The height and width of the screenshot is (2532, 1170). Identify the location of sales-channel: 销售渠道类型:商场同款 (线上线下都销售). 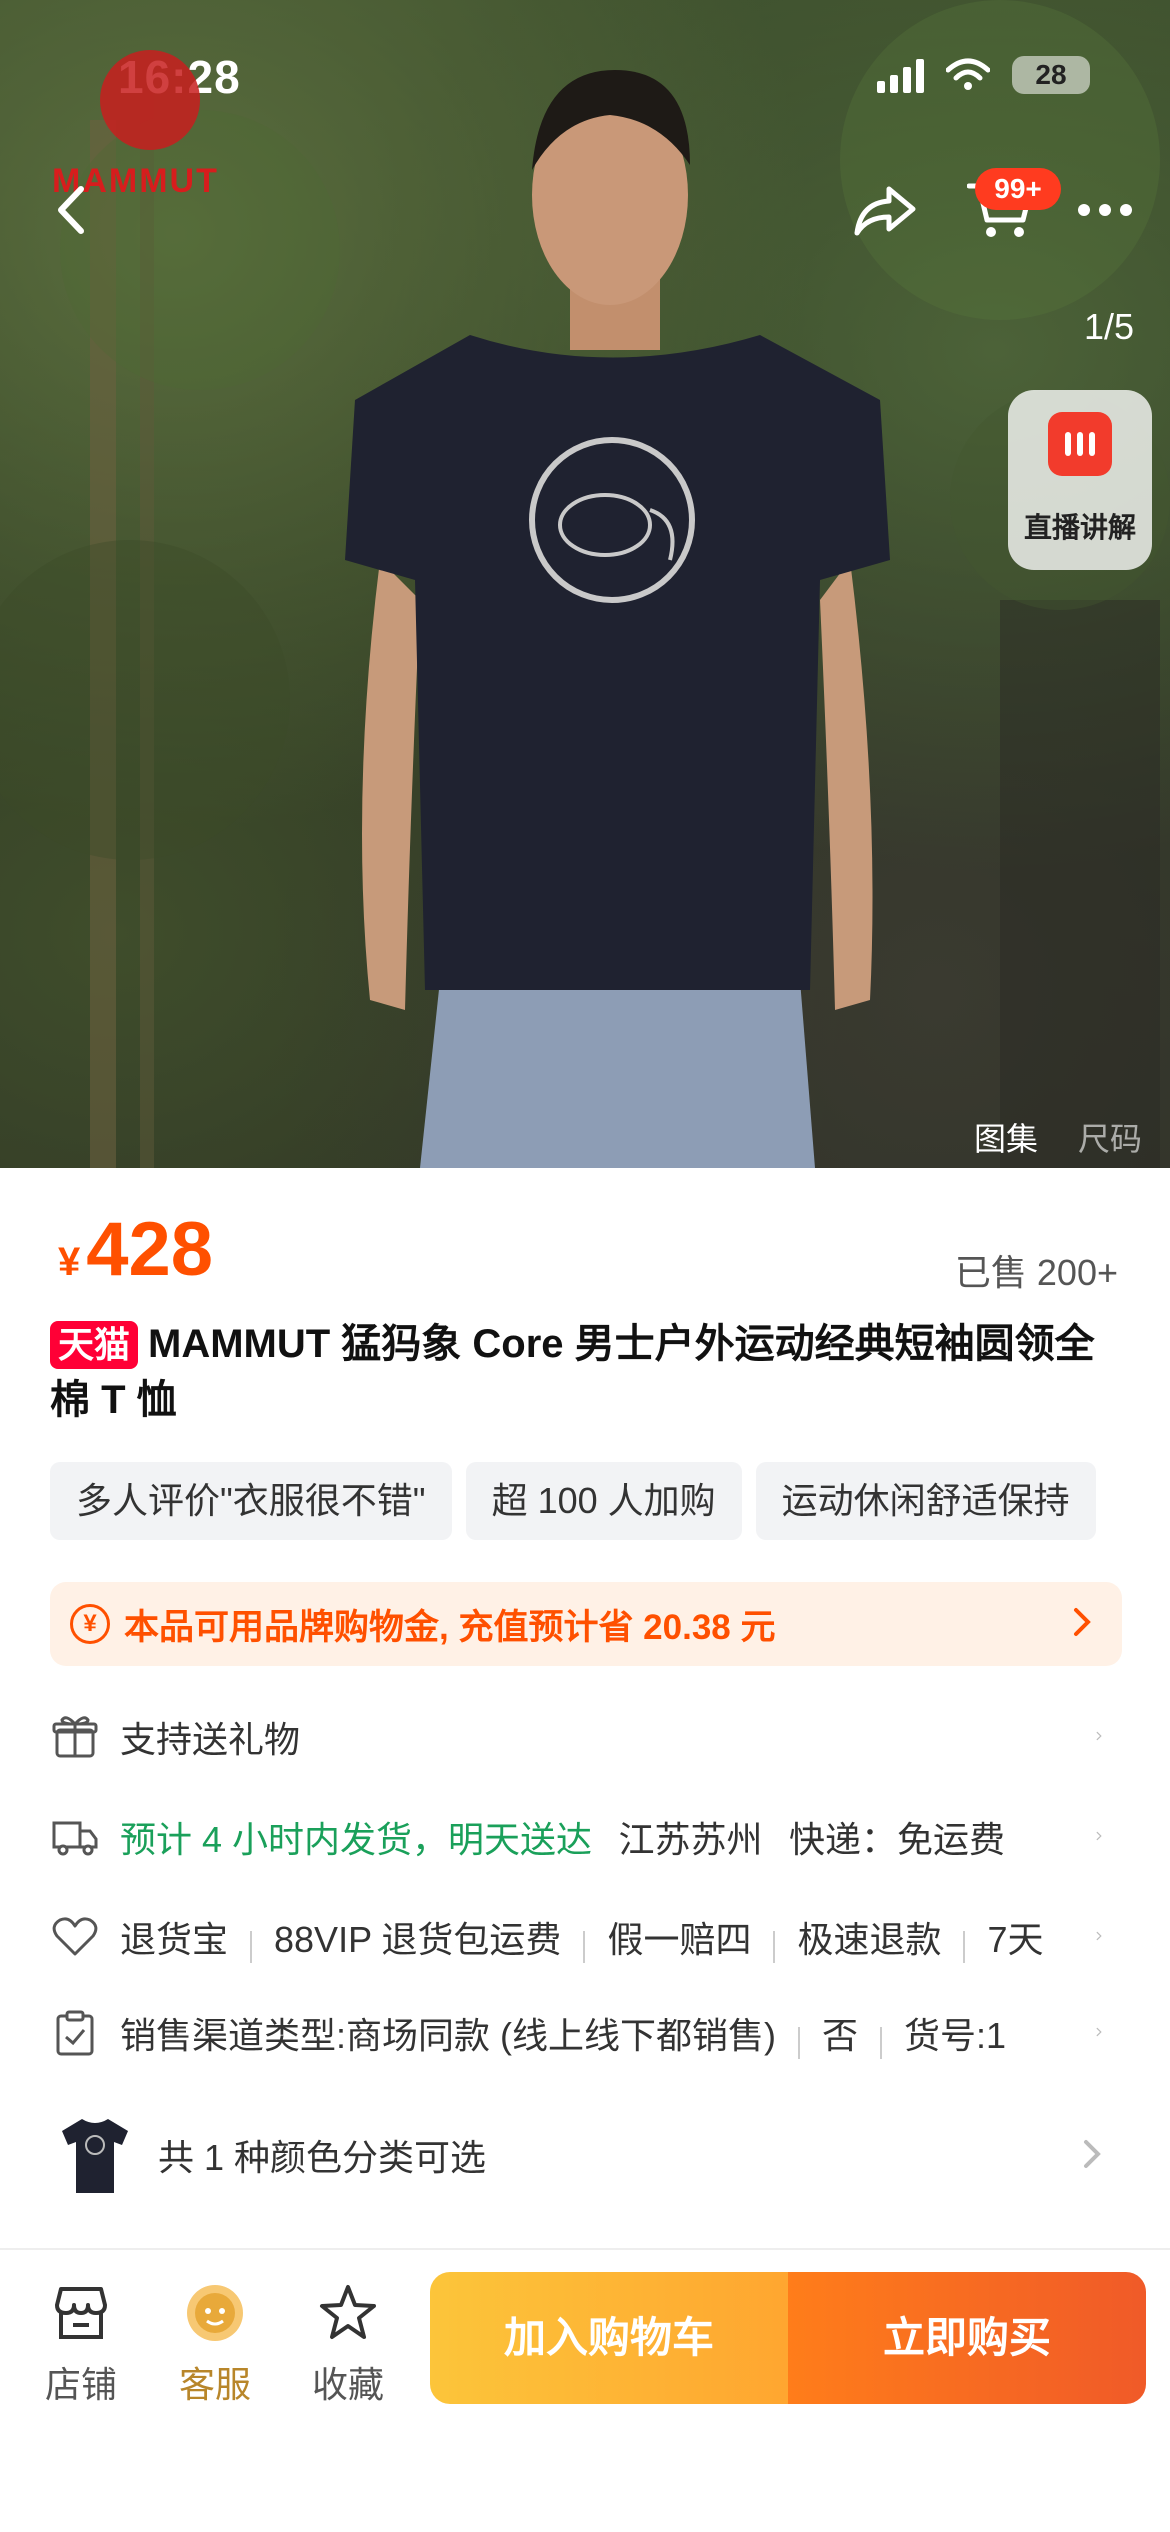
(448, 2035).